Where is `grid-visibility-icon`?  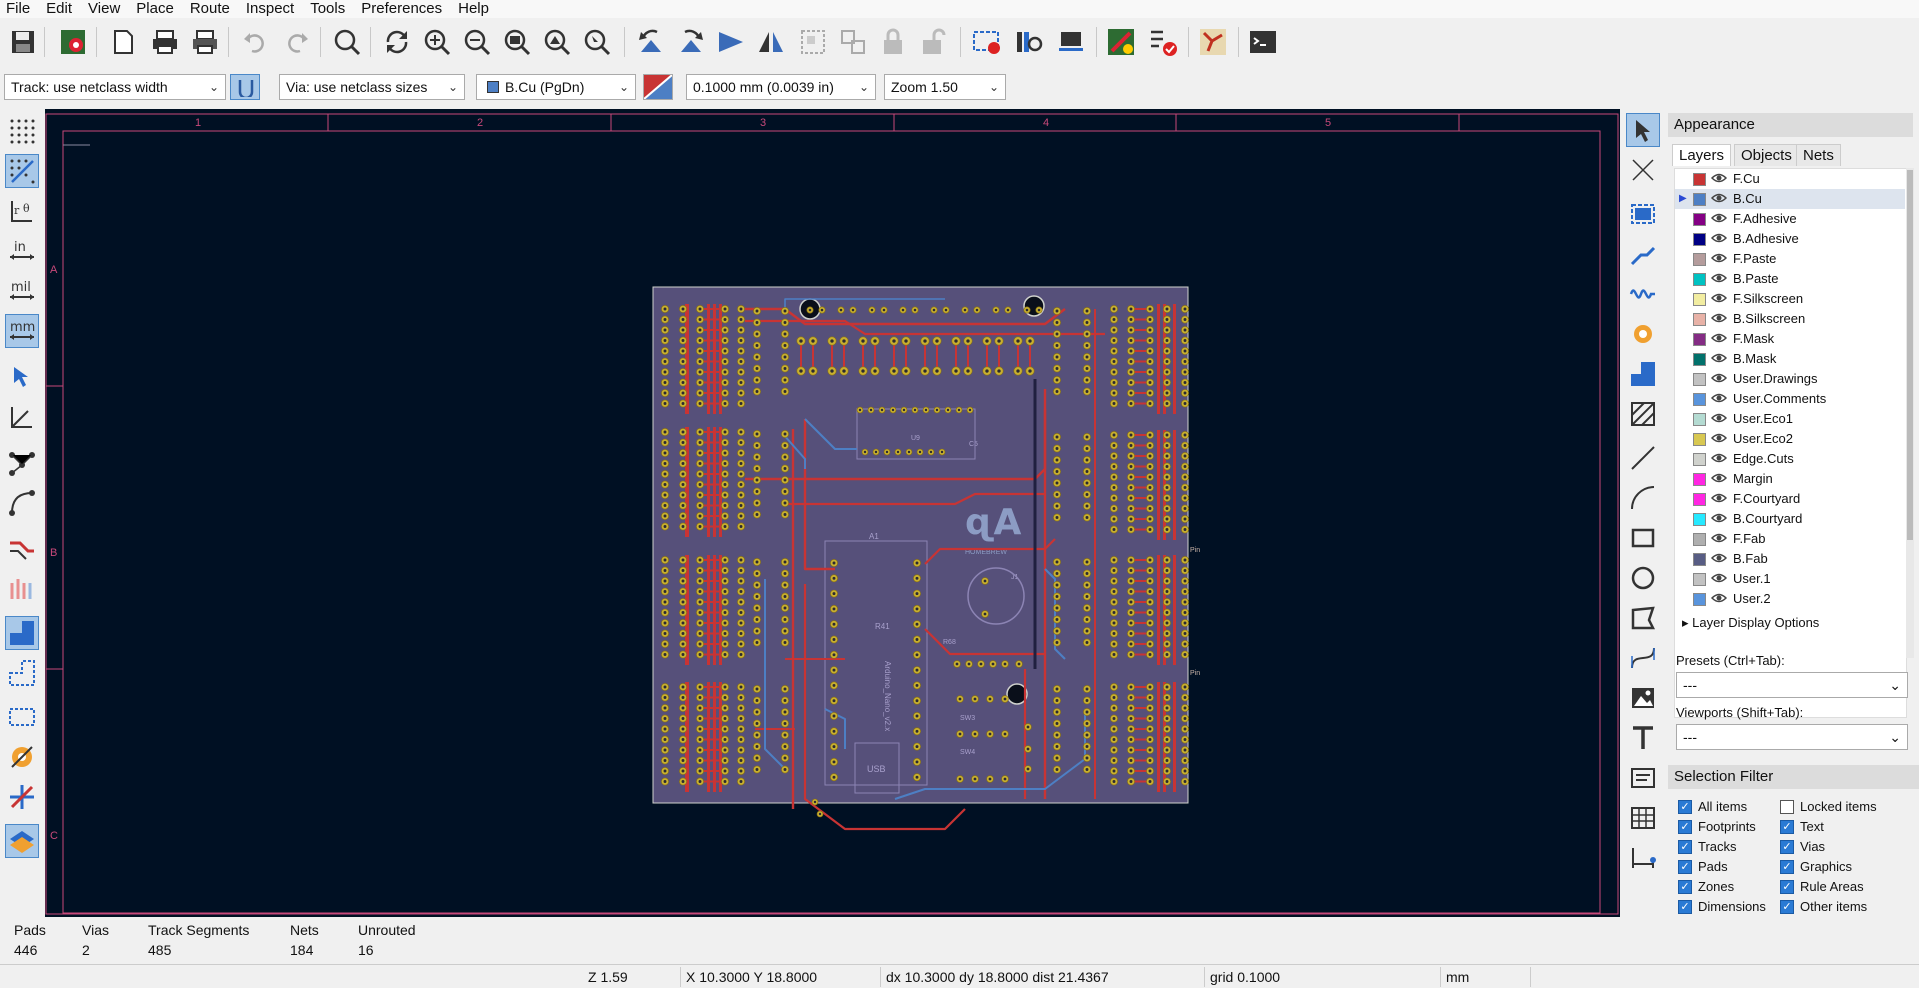 grid-visibility-icon is located at coordinates (22, 131).